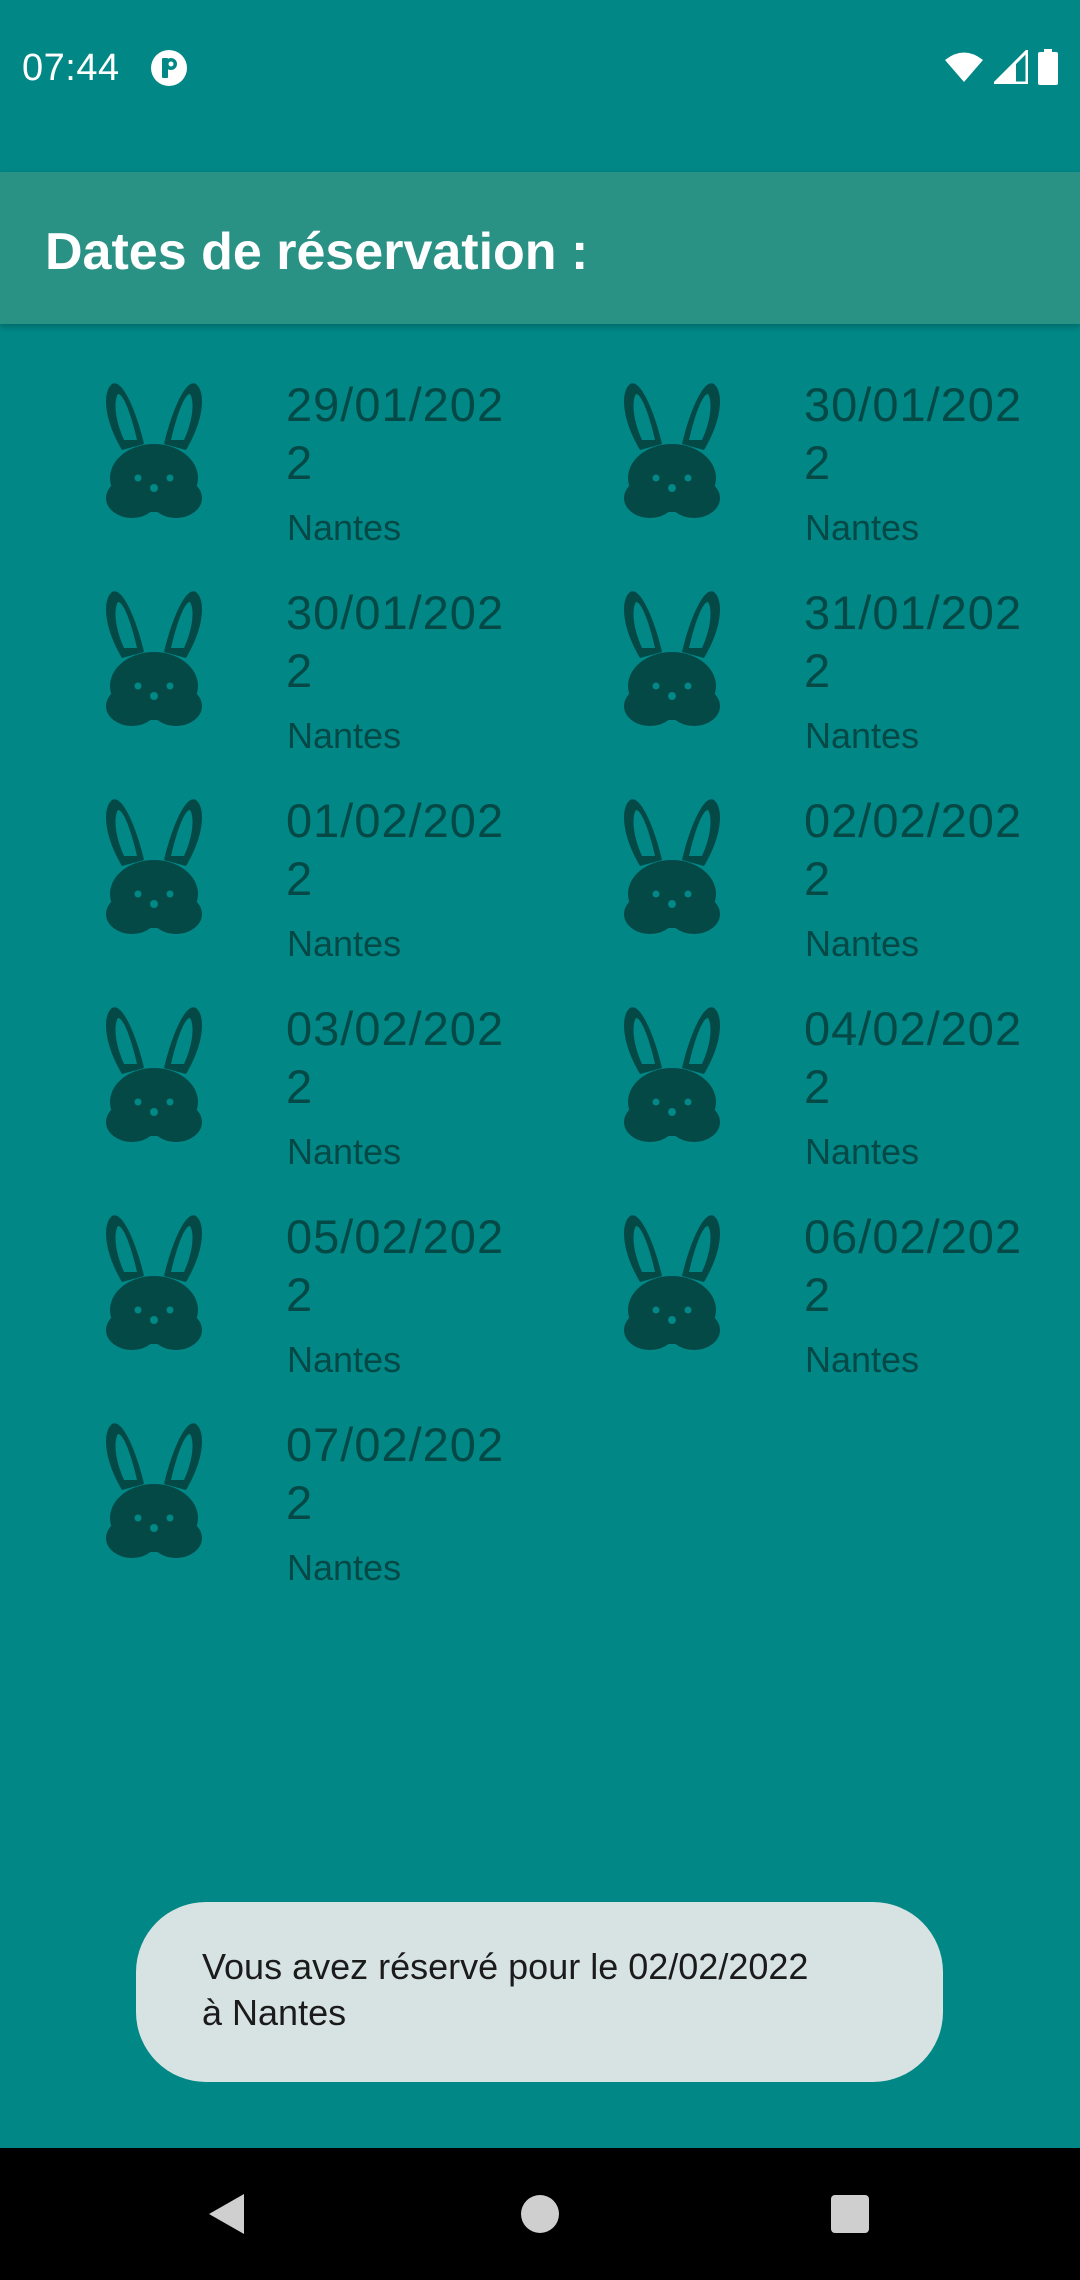  What do you see at coordinates (777, 676) in the screenshot?
I see `reservation-card: 31/01/2022 Nantes` at bounding box center [777, 676].